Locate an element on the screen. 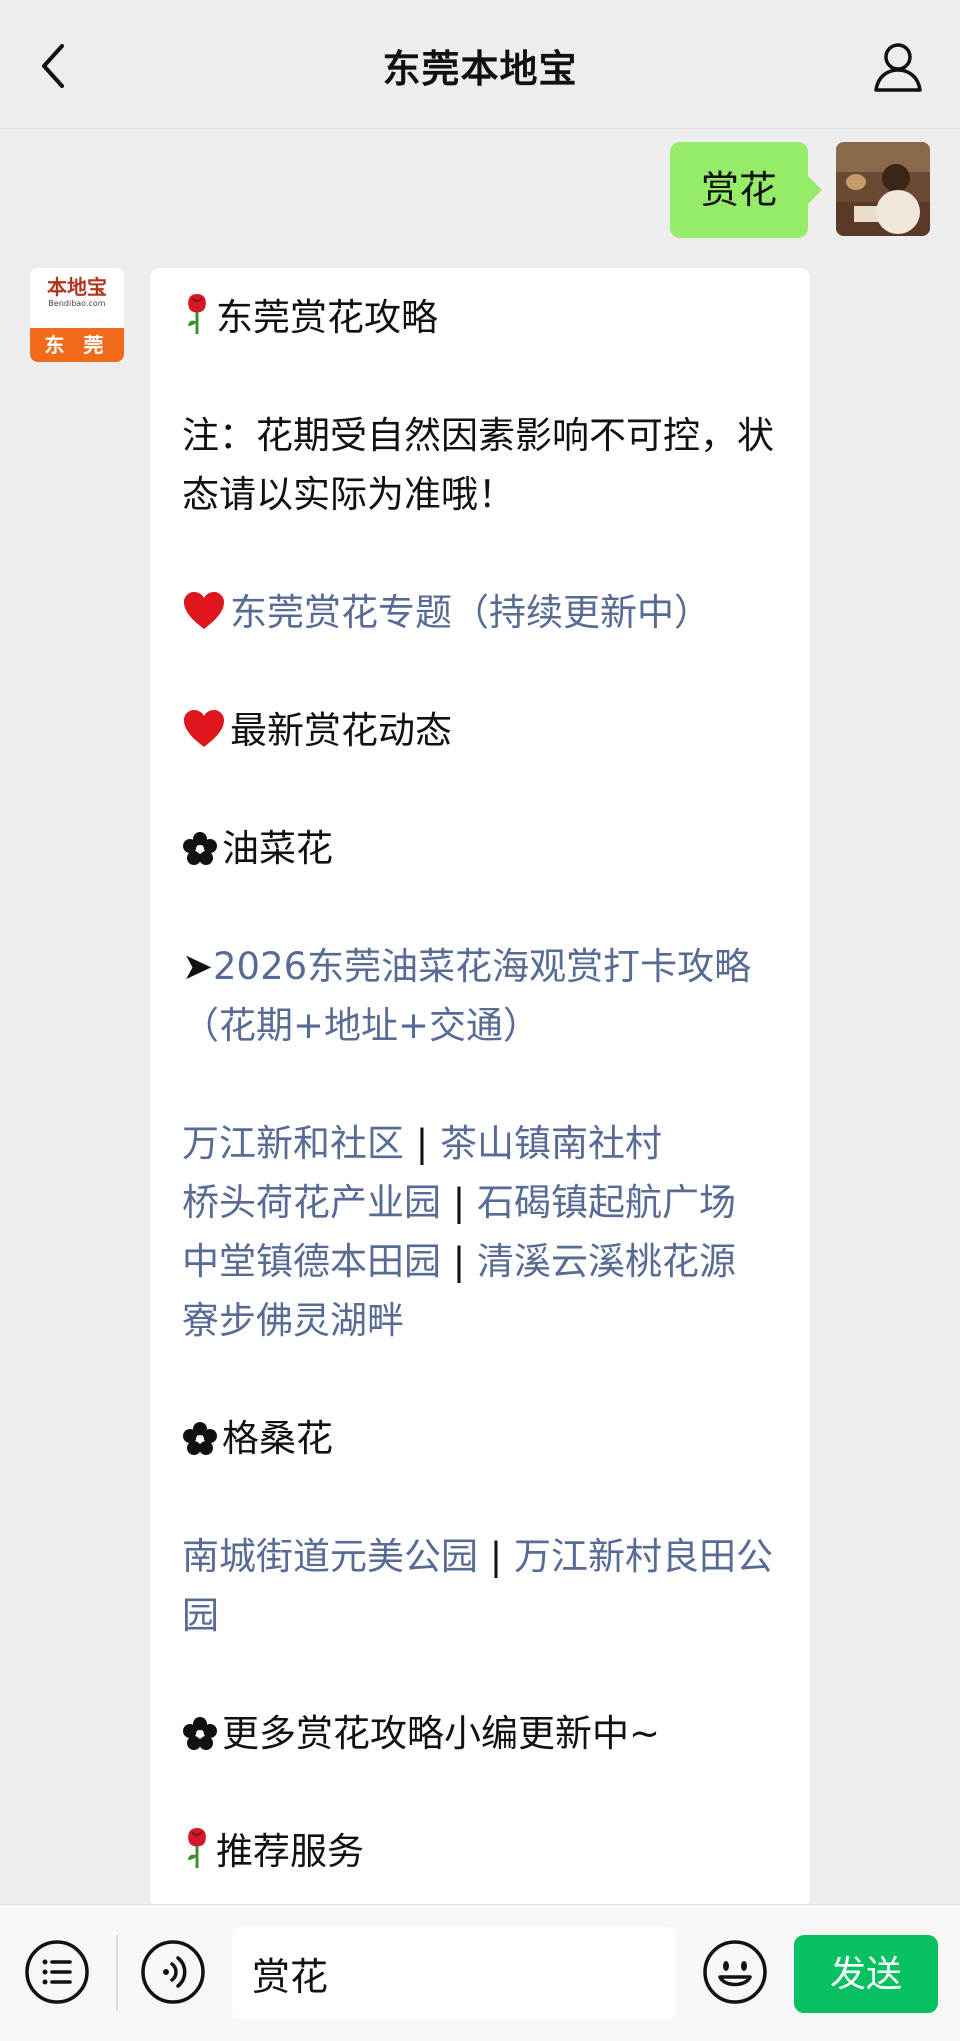  smiley-icon is located at coordinates (735, 1972).